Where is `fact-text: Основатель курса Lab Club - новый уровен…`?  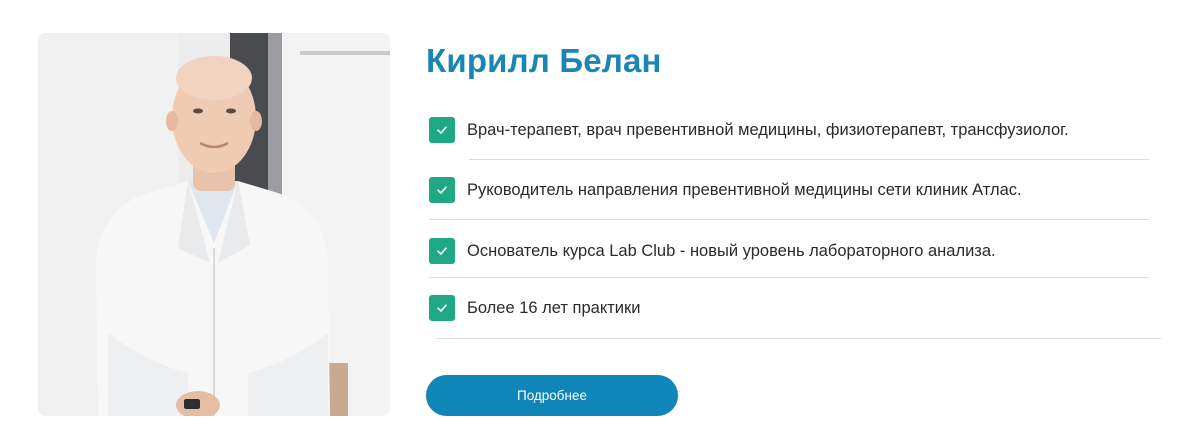 fact-text: Основатель курса Lab Club - новый уровен… is located at coordinates (731, 250).